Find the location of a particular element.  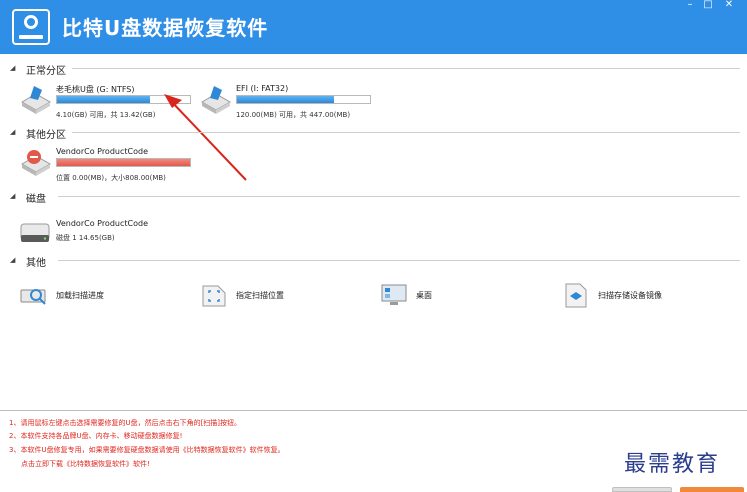

tool-label: 指定扫描位置 is located at coordinates (260, 295).